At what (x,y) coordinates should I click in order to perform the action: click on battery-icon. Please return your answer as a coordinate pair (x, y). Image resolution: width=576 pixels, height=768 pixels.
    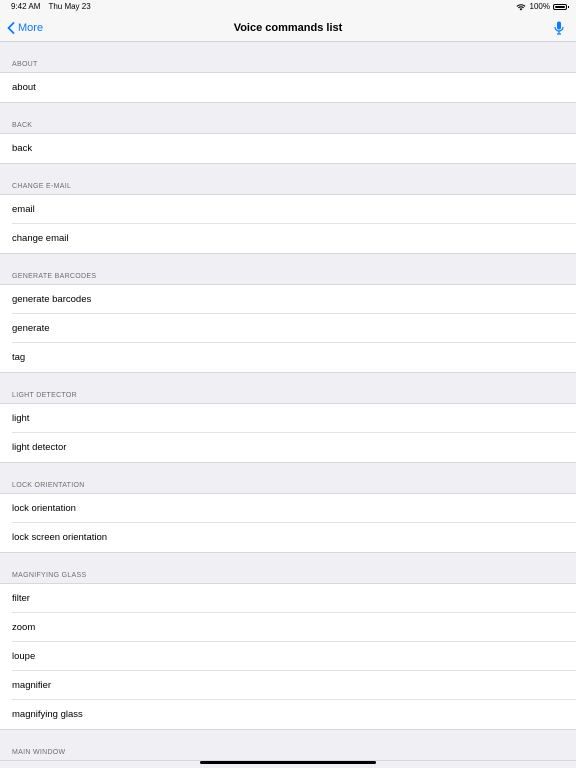
    Looking at the image, I should click on (561, 7).